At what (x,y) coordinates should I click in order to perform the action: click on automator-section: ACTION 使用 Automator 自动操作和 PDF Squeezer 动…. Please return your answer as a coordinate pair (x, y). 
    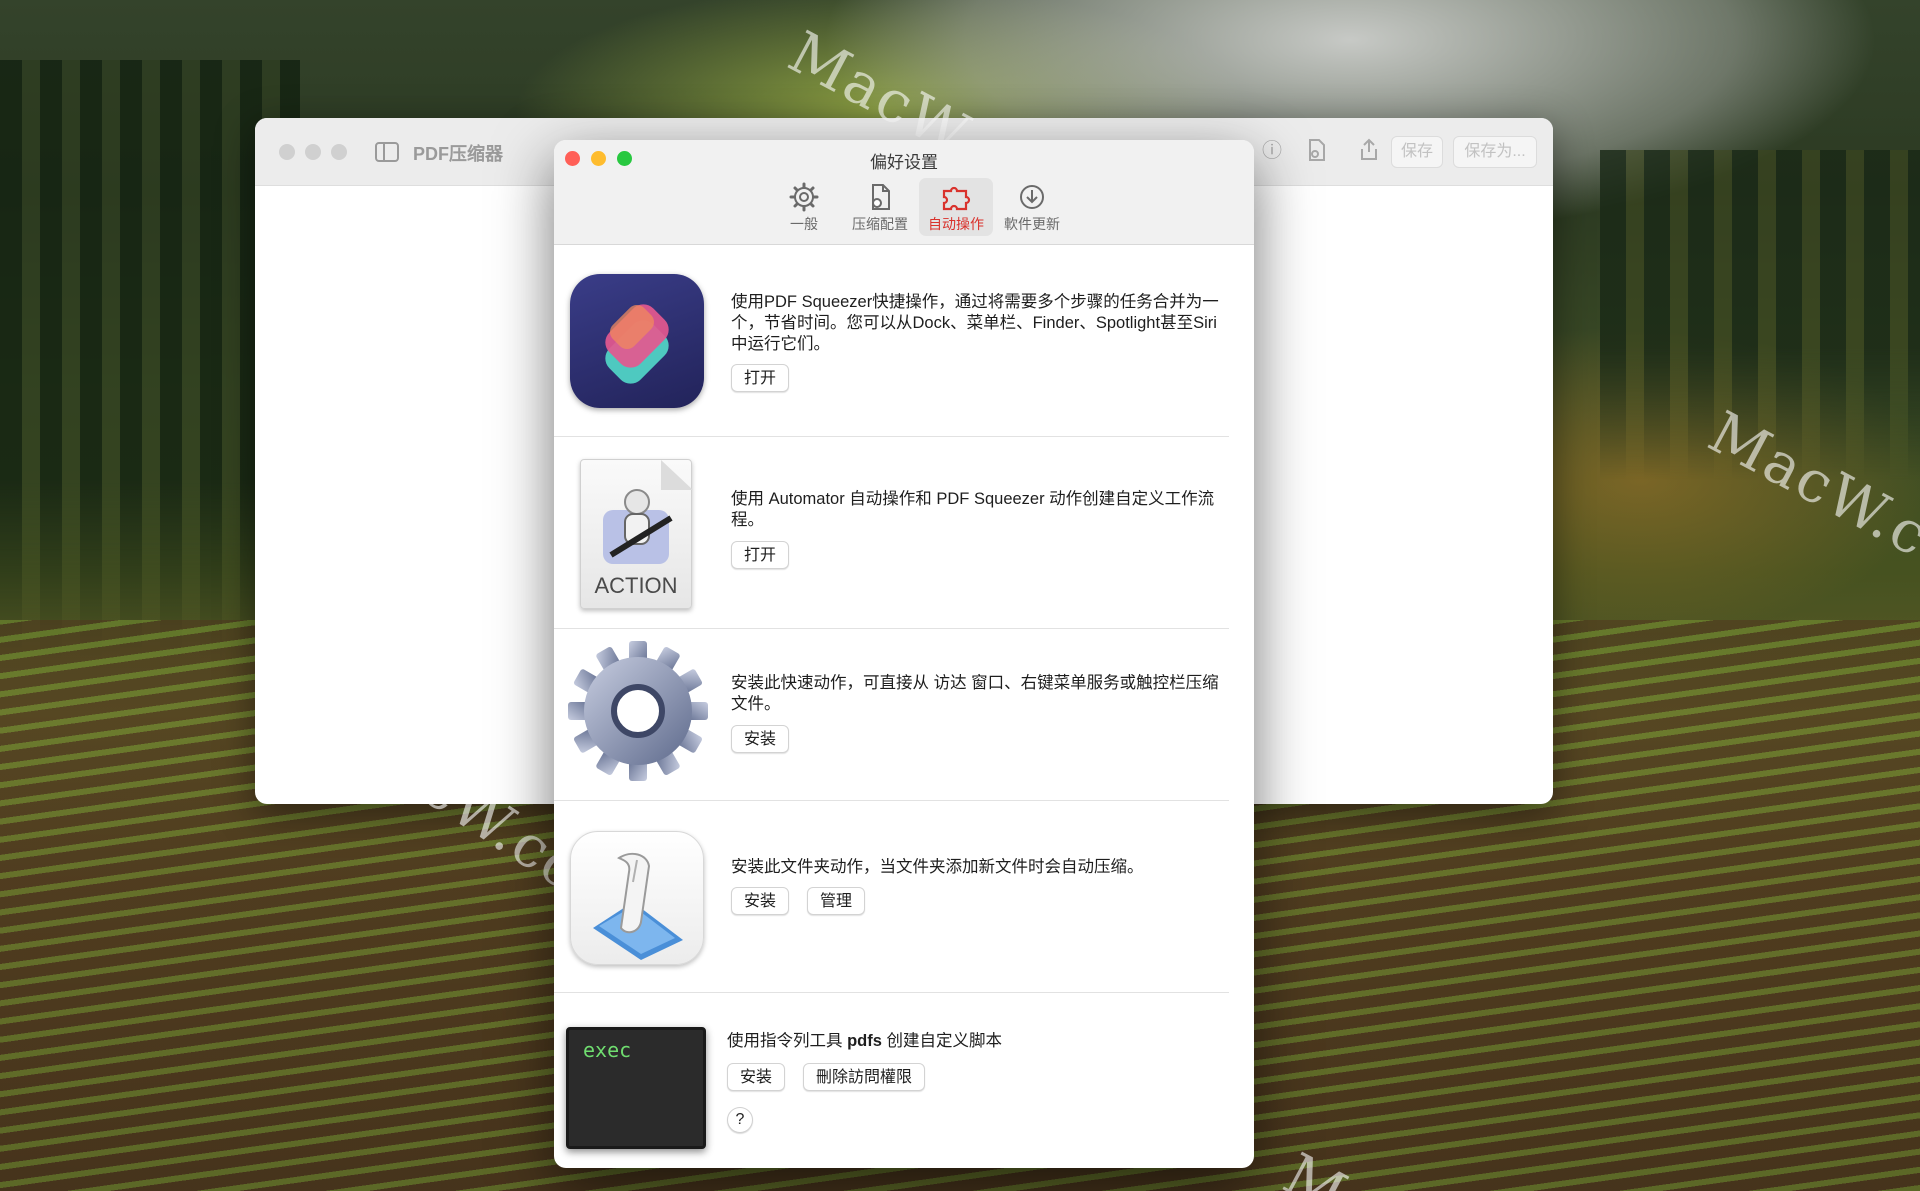
    Looking at the image, I should click on (891, 533).